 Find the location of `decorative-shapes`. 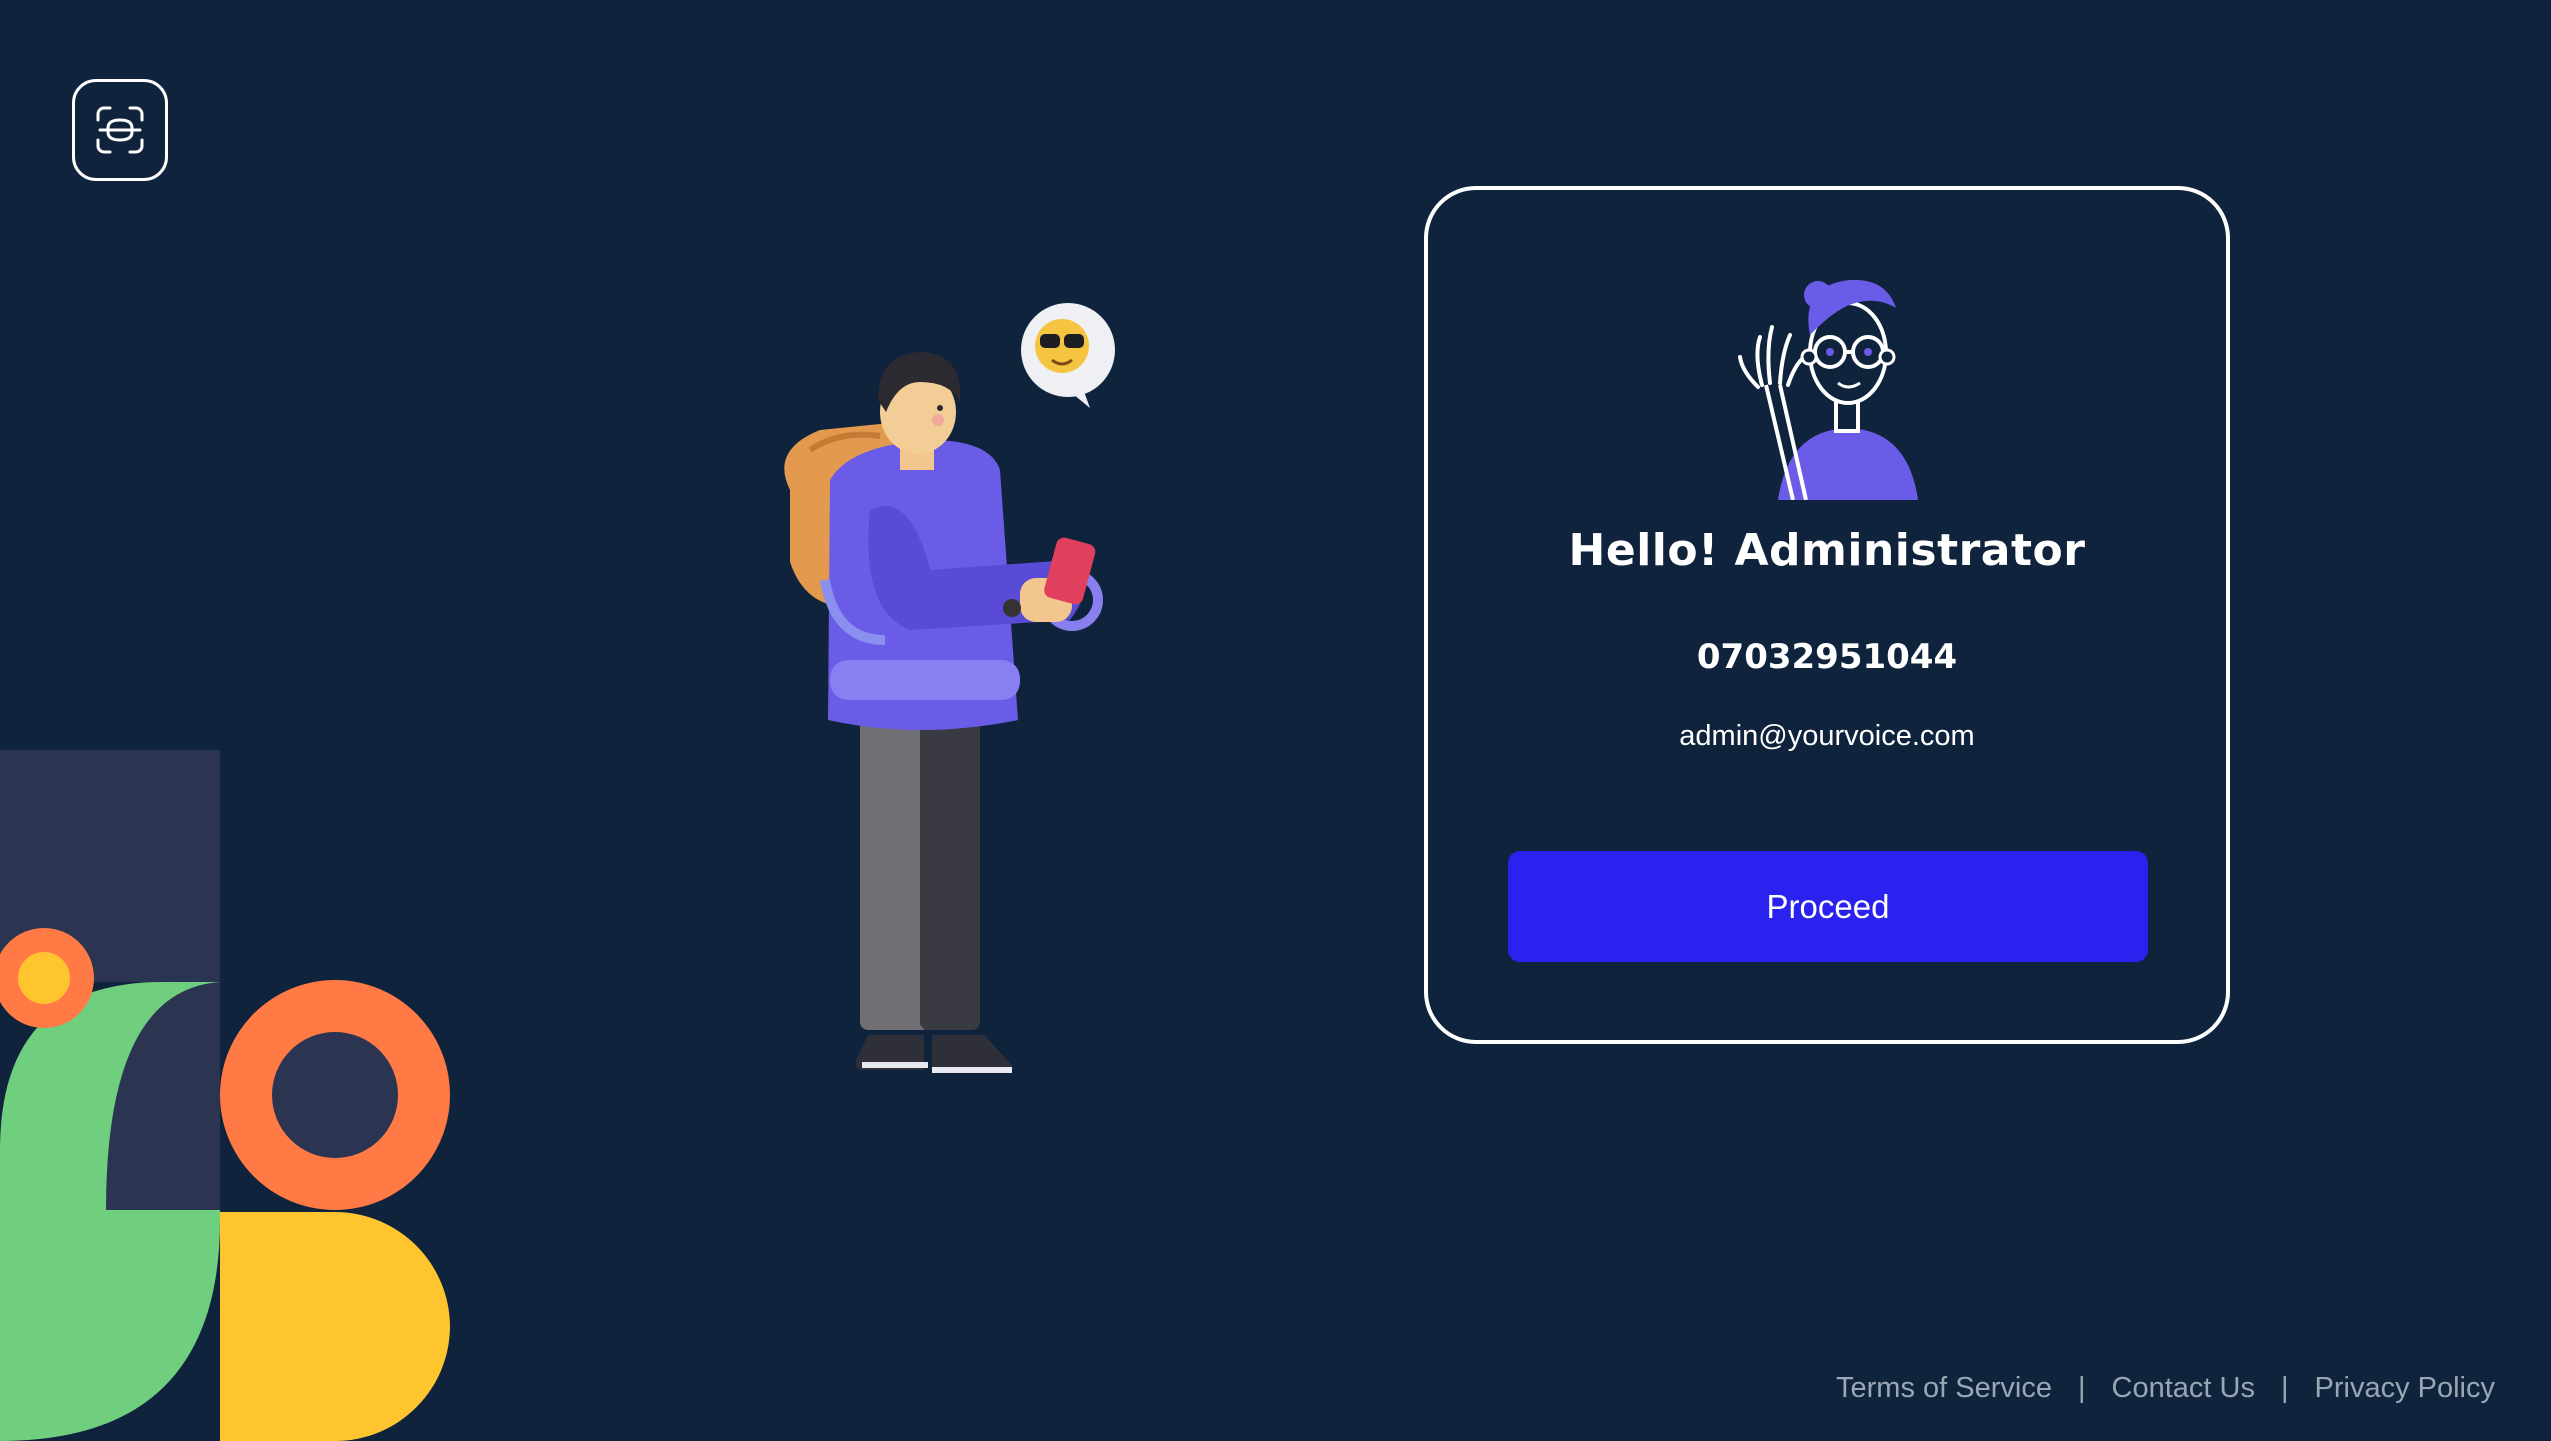

decorative-shapes is located at coordinates (225, 1095).